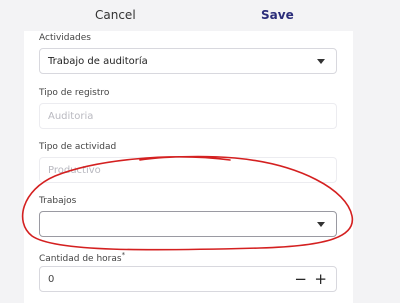 This screenshot has width=400, height=303. What do you see at coordinates (65, 38) in the screenshot?
I see `actividades-label: Actividades` at bounding box center [65, 38].